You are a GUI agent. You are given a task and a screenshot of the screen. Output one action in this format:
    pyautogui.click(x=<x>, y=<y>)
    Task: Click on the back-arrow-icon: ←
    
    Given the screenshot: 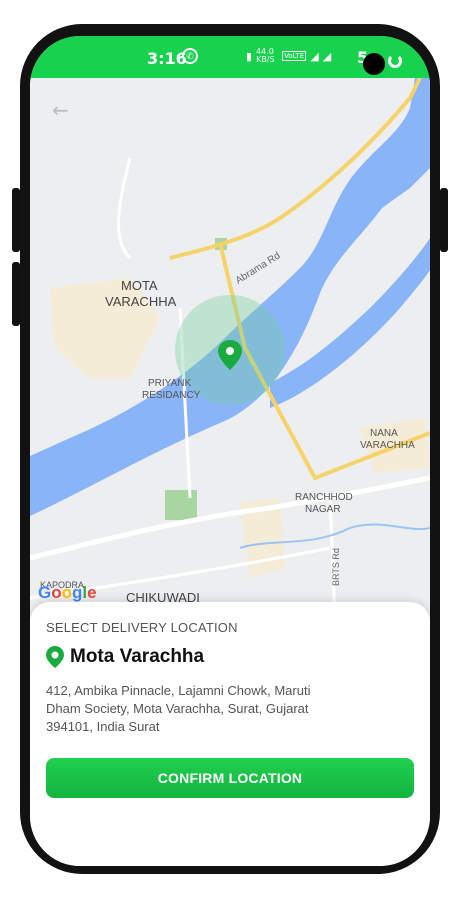 What is the action you would take?
    pyautogui.click(x=60, y=110)
    